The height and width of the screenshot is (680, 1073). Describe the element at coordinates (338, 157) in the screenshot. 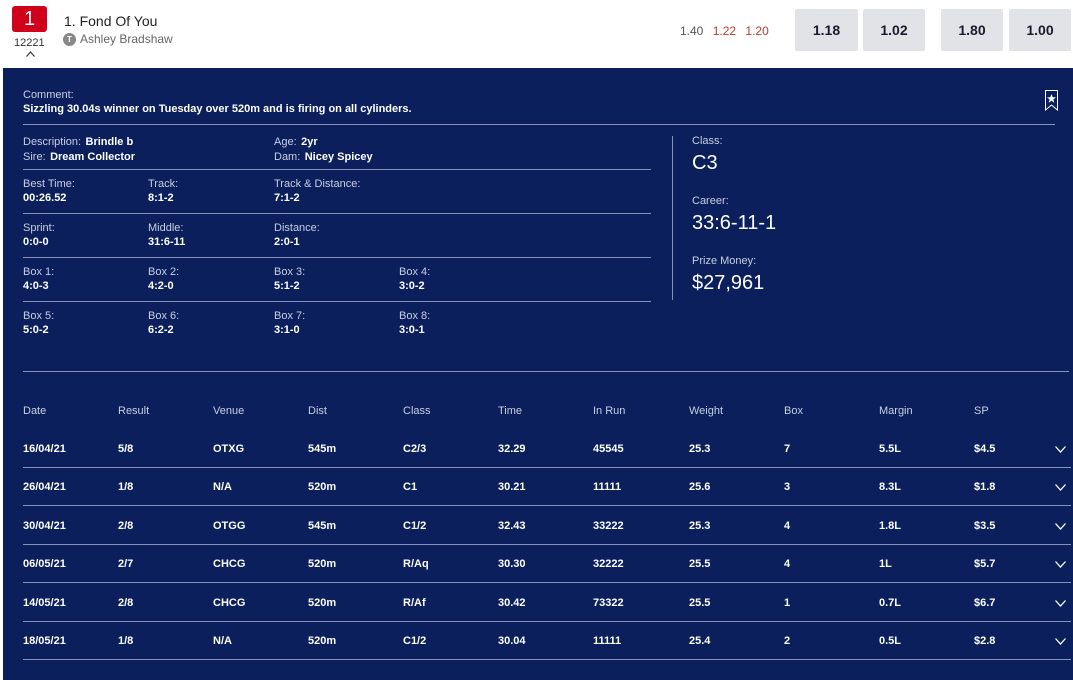

I see `dam-value: Nicey Spicey` at that location.